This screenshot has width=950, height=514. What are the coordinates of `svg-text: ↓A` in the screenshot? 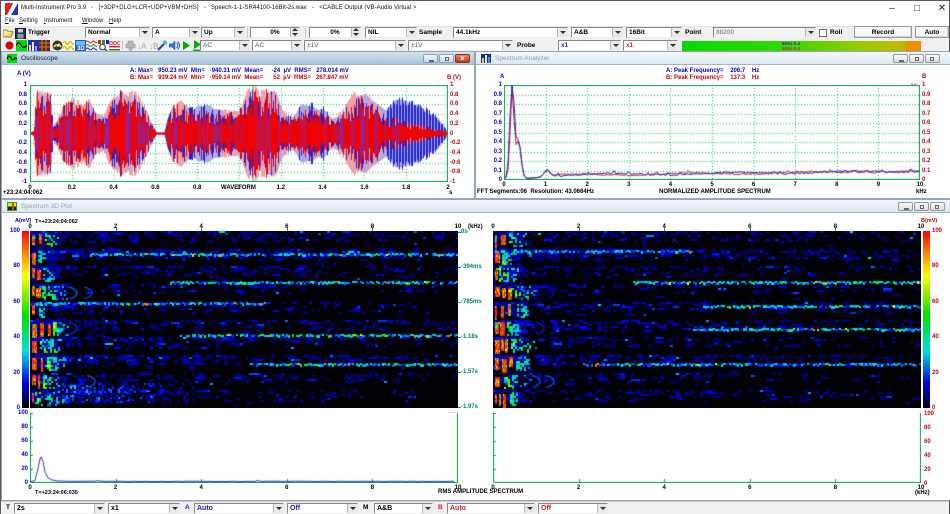 It's located at (142, 46).